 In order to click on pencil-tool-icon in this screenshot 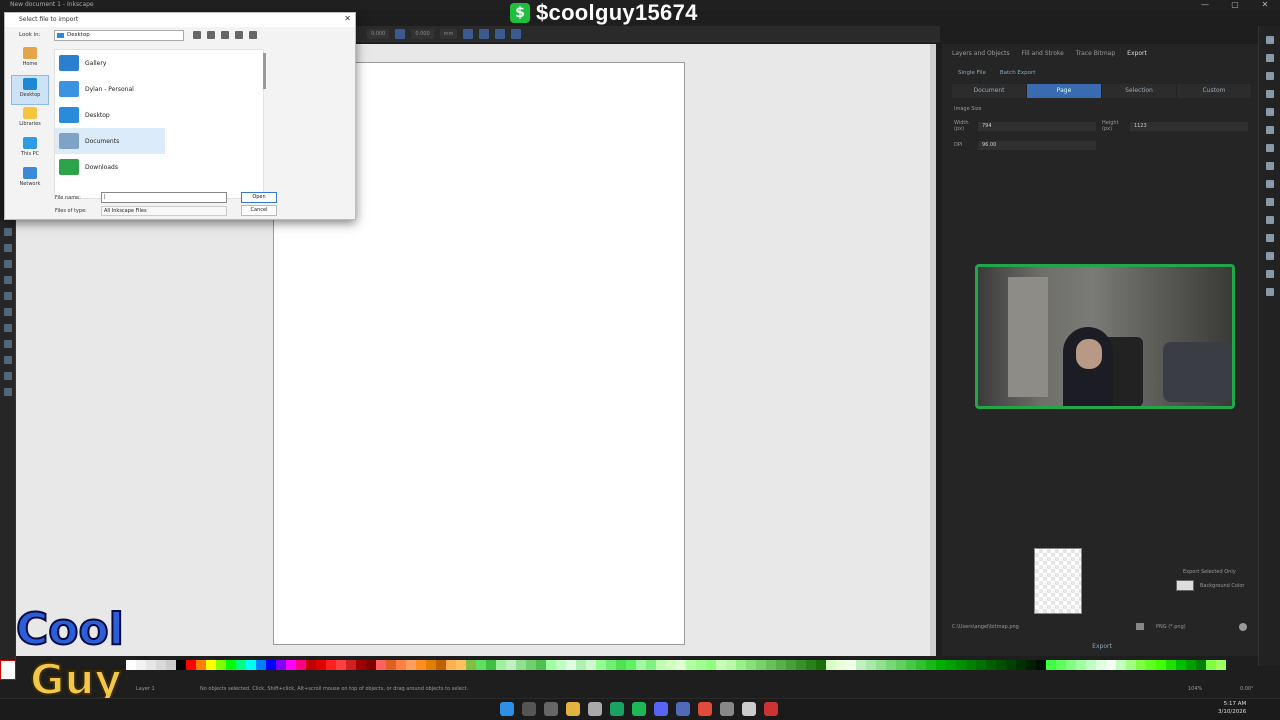, I will do `click(8, 328)`.